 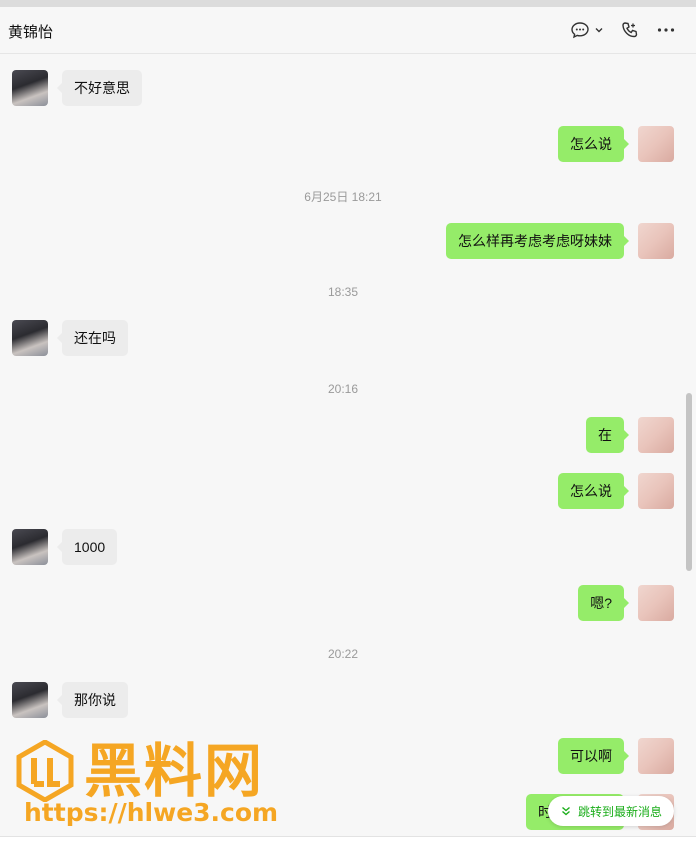 What do you see at coordinates (92, 338) in the screenshot?
I see `message-bubble-received: 还在吗` at bounding box center [92, 338].